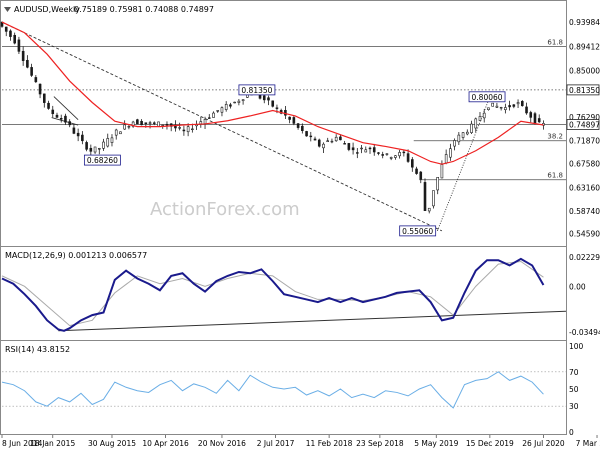 This screenshot has width=600, height=450. I want to click on price-tick-label: 0.63160, so click(584, 187).